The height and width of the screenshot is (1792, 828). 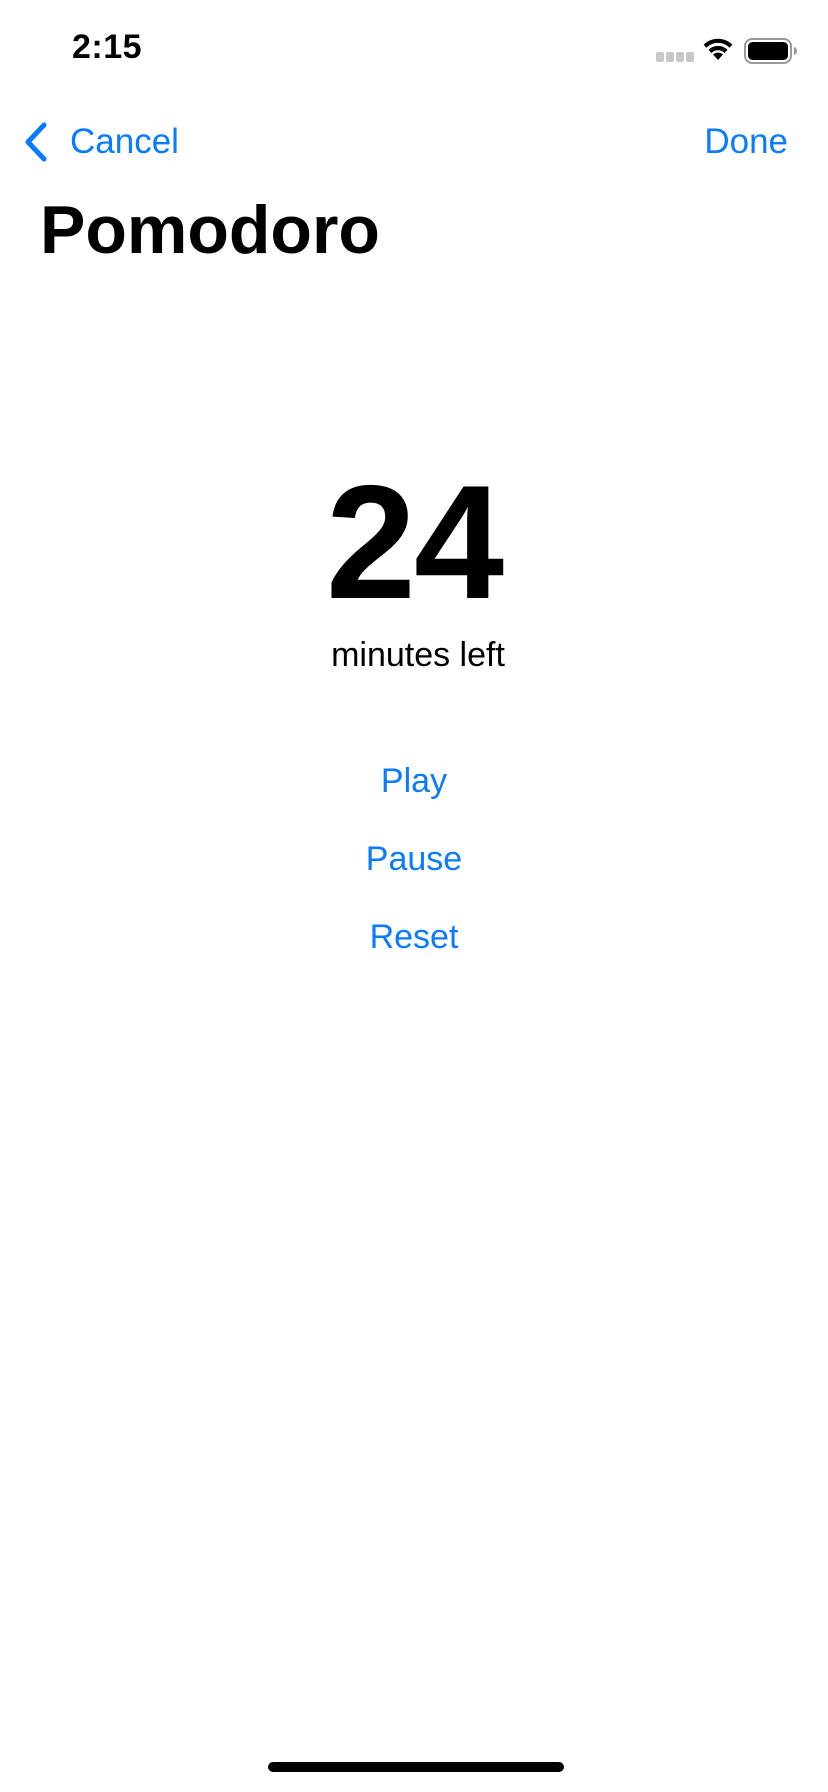 I want to click on navigation-bar: Cancel Done, so click(x=414, y=142).